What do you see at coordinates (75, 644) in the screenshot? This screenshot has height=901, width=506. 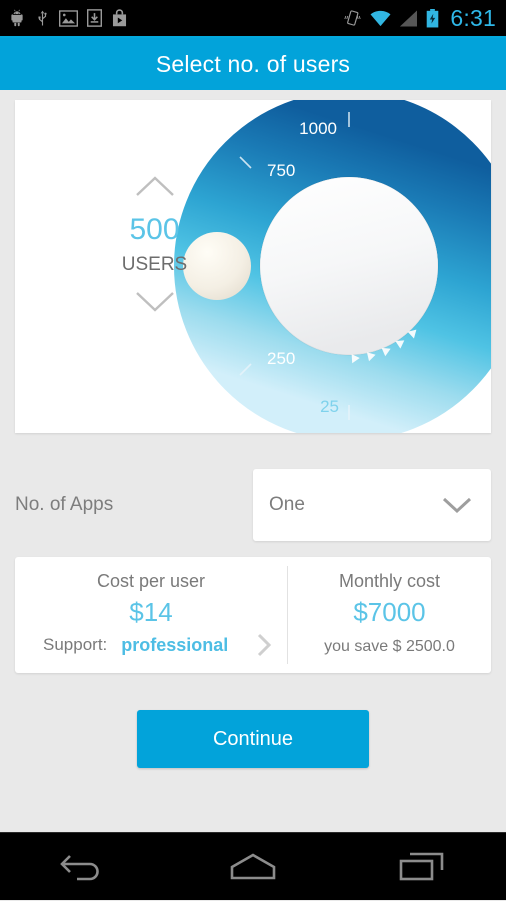 I see `support-label: Support:` at bounding box center [75, 644].